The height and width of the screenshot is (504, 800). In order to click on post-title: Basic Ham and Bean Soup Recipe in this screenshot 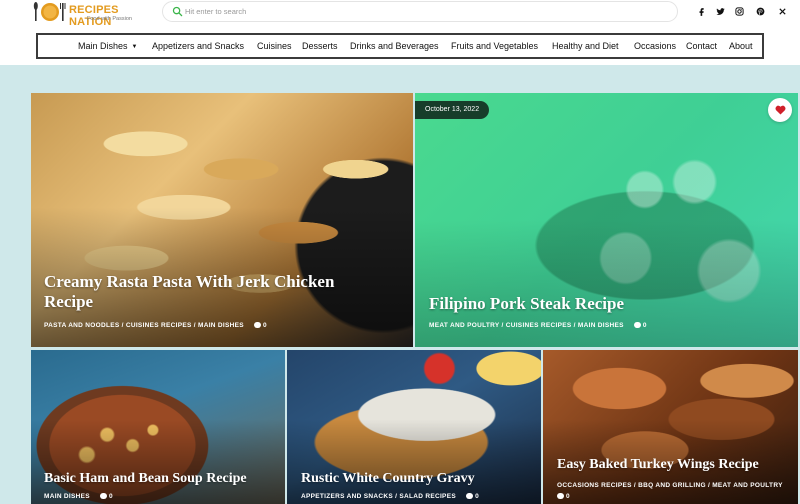, I will do `click(161, 479)`.